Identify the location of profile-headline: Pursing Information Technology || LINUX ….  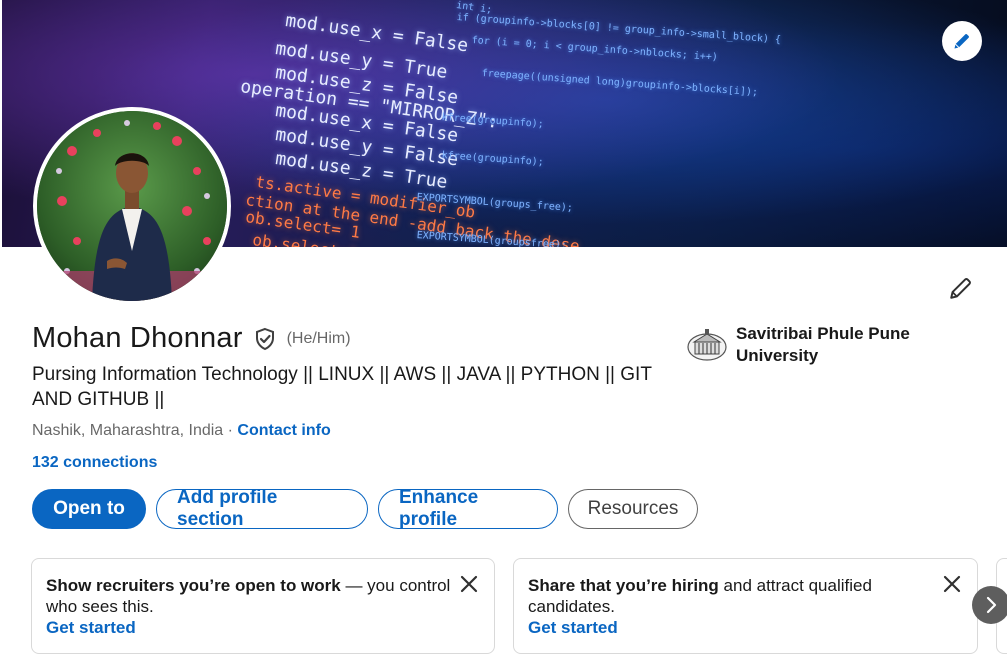
(342, 387).